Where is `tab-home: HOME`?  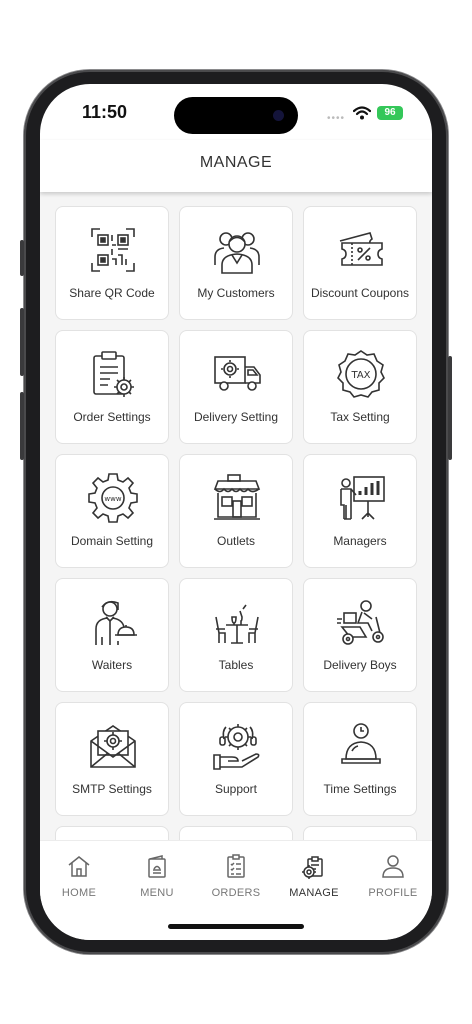
tab-home: HOME is located at coordinates (79, 876).